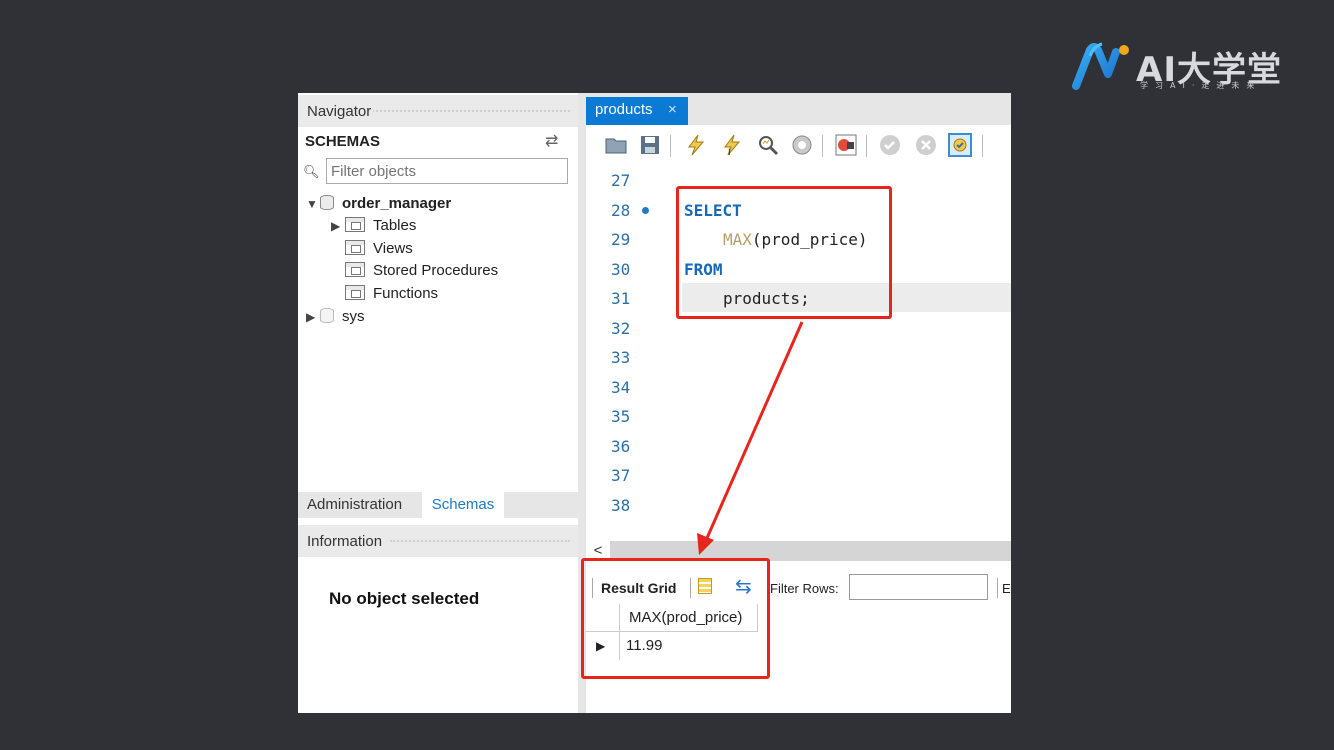 This screenshot has width=1334, height=750. Describe the element at coordinates (768, 145) in the screenshot. I see `explain-icon` at that location.